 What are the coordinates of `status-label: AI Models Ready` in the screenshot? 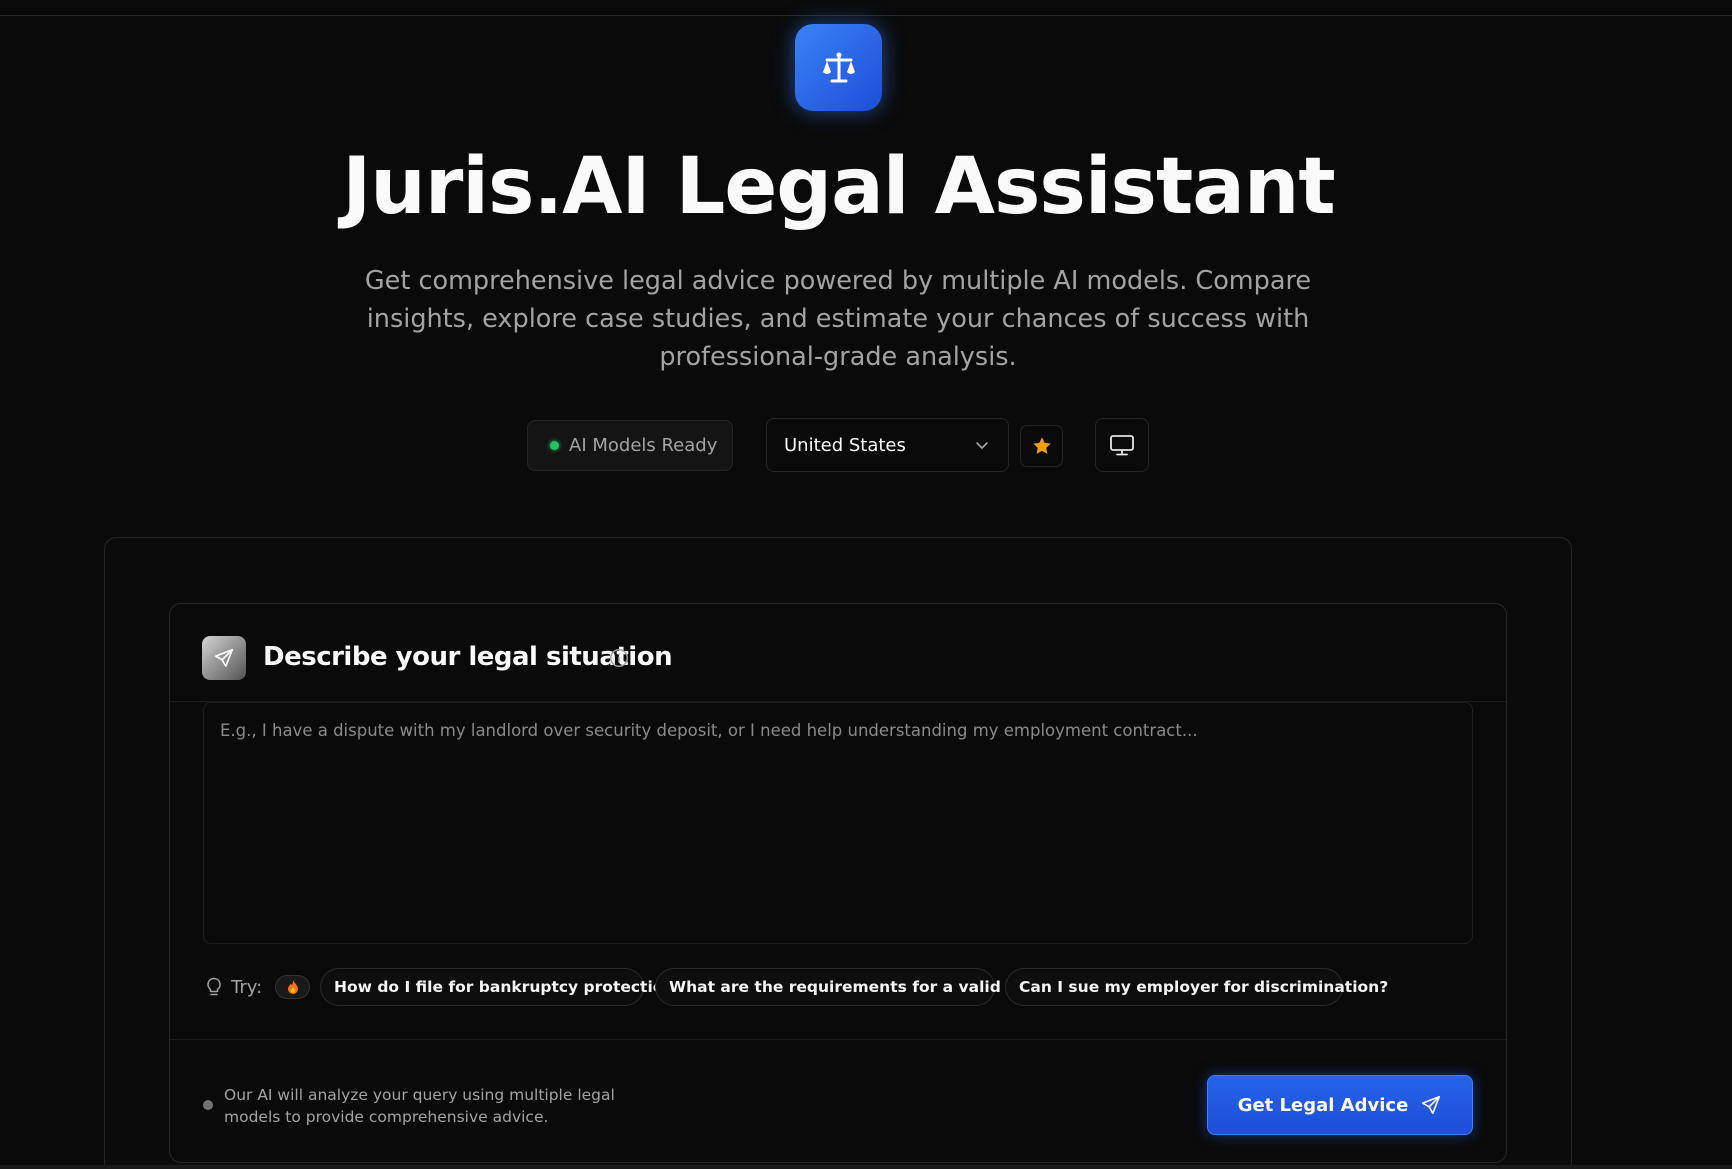 It's located at (643, 445).